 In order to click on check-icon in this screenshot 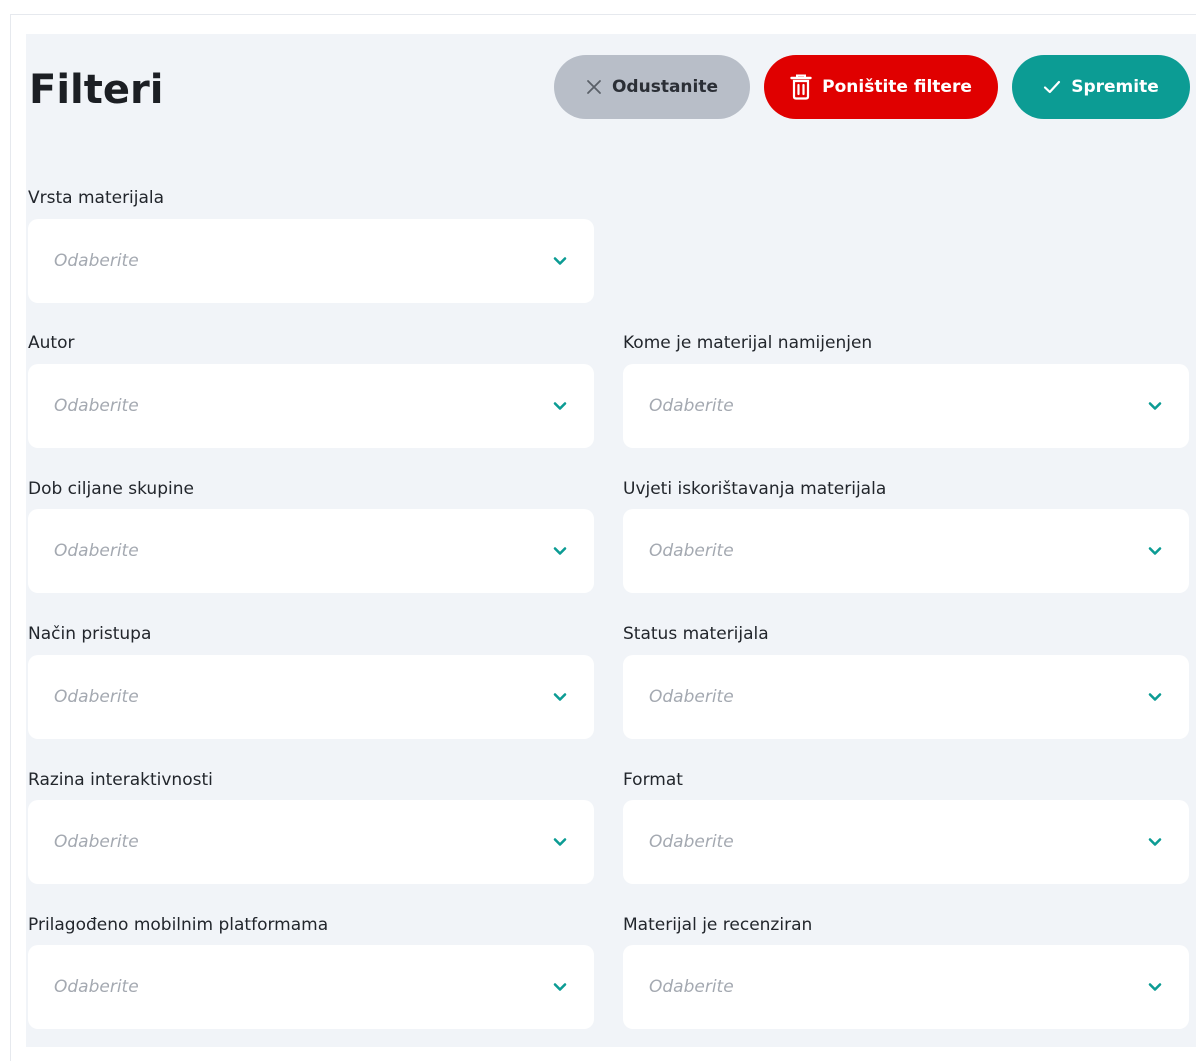, I will do `click(1052, 87)`.